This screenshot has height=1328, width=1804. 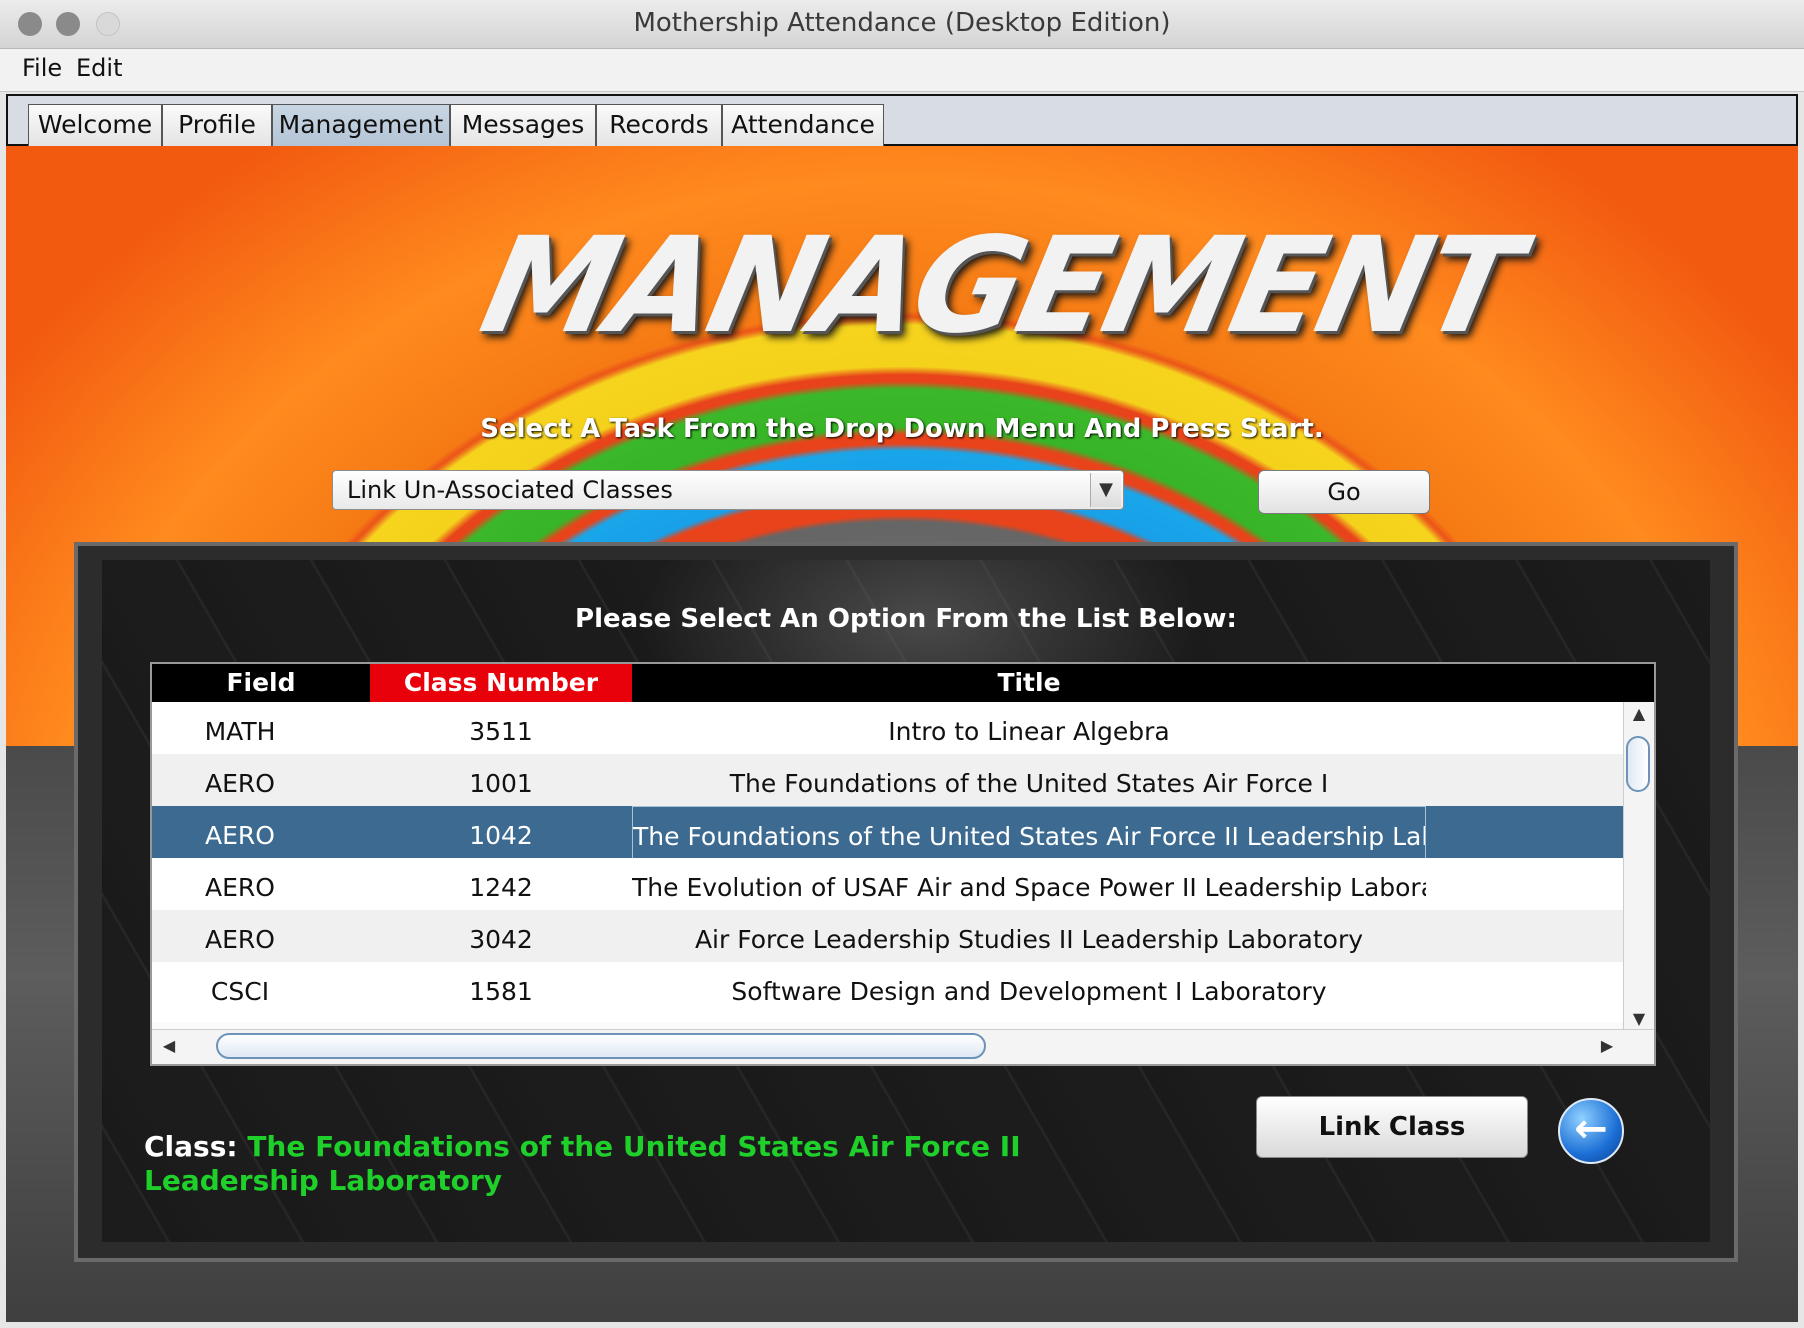 What do you see at coordinates (803, 125) in the screenshot?
I see `tab-attendance: Attendance` at bounding box center [803, 125].